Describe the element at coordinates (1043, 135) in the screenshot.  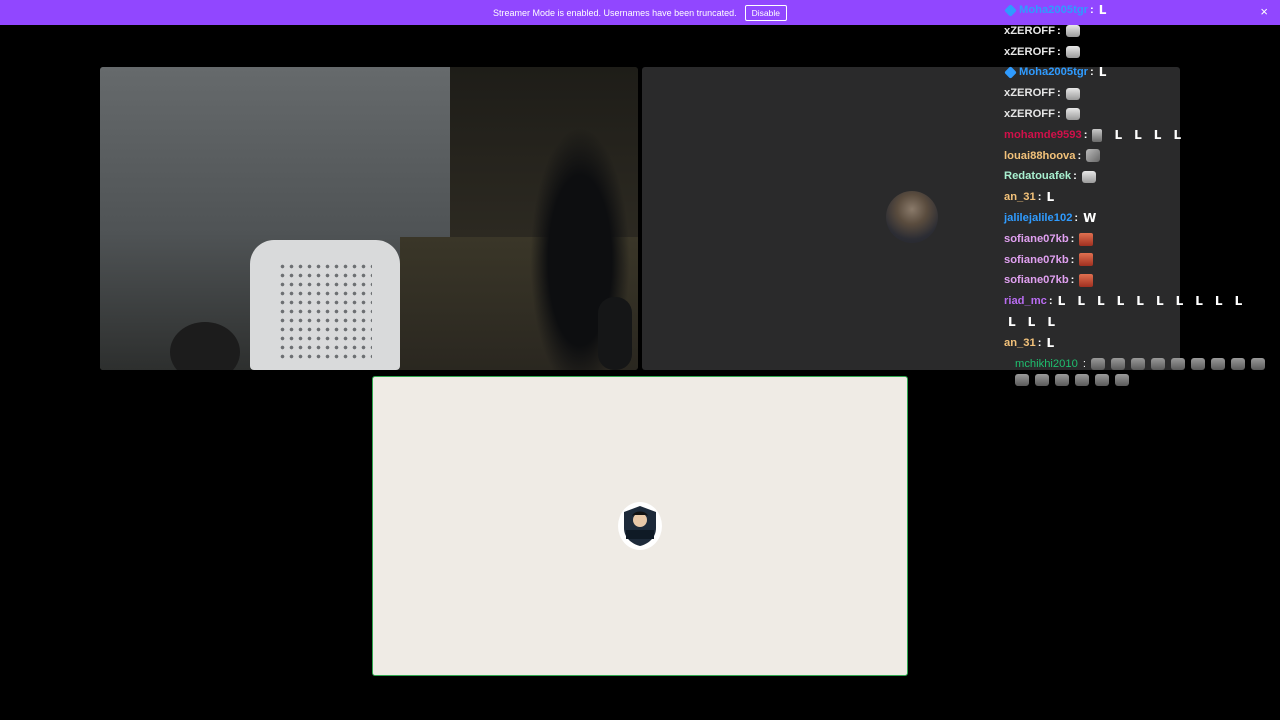
I see `chat-username: mohamde9593` at that location.